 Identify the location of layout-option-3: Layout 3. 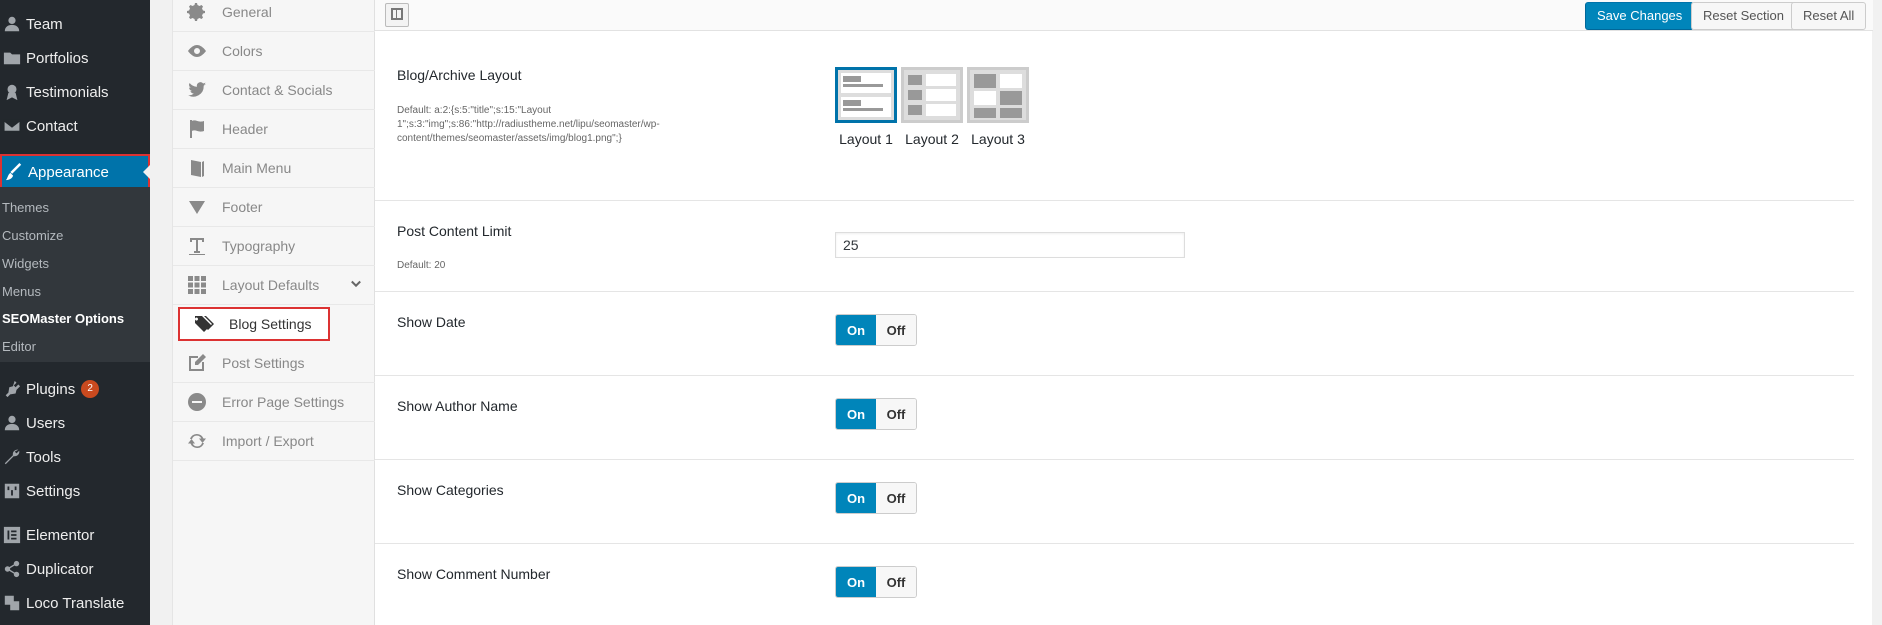
(998, 107).